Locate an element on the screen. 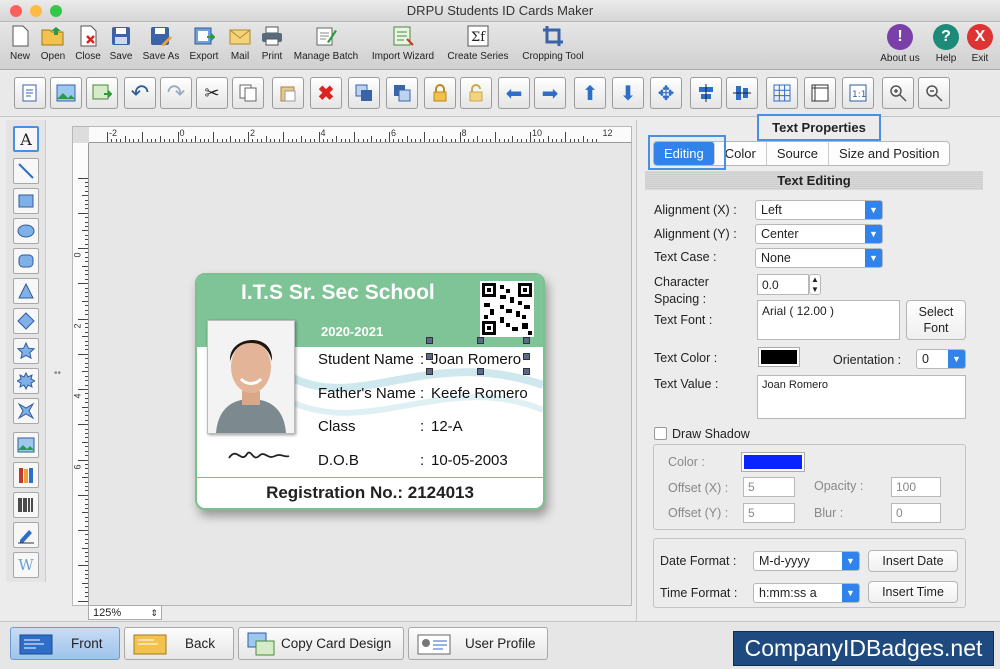 The width and height of the screenshot is (1000, 669). about-us-button: ! About us is located at coordinates (900, 44).